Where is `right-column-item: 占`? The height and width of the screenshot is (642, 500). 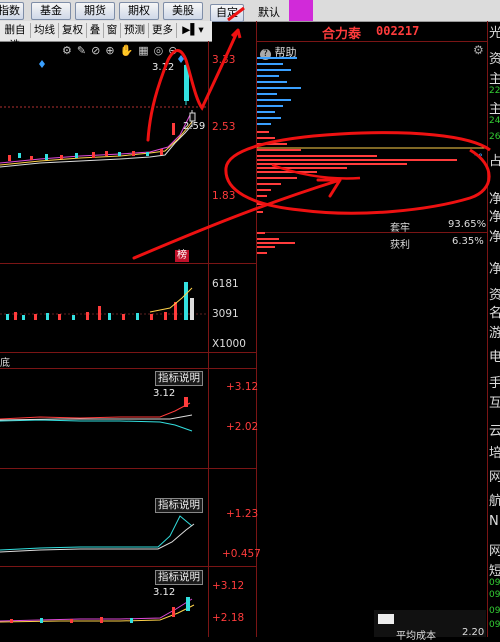
right-column-item: 占 is located at coordinates (494, 161).